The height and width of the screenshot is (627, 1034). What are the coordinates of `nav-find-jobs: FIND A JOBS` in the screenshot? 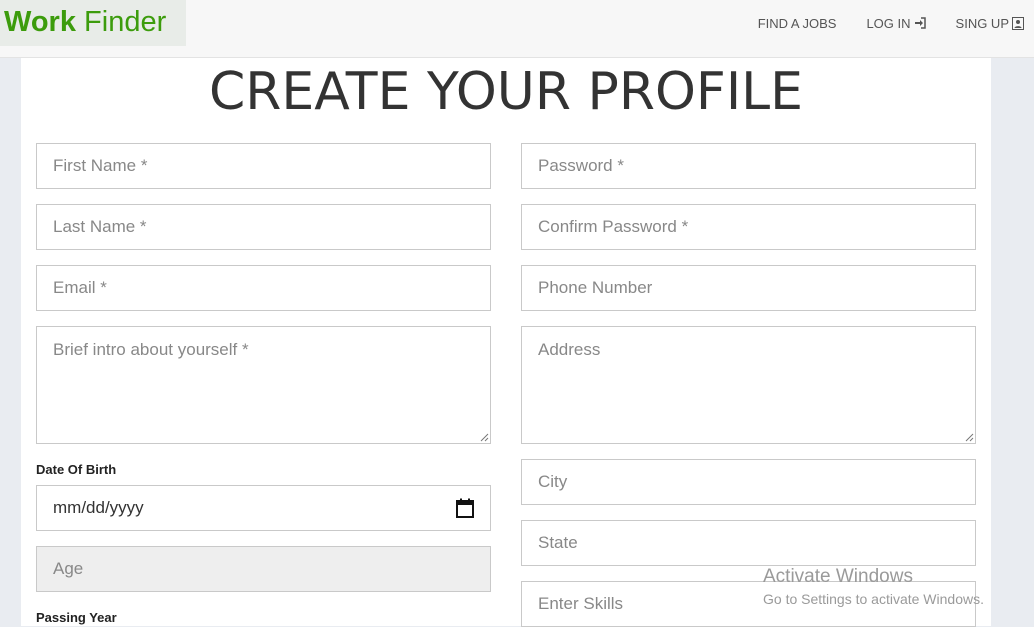 It's located at (797, 23).